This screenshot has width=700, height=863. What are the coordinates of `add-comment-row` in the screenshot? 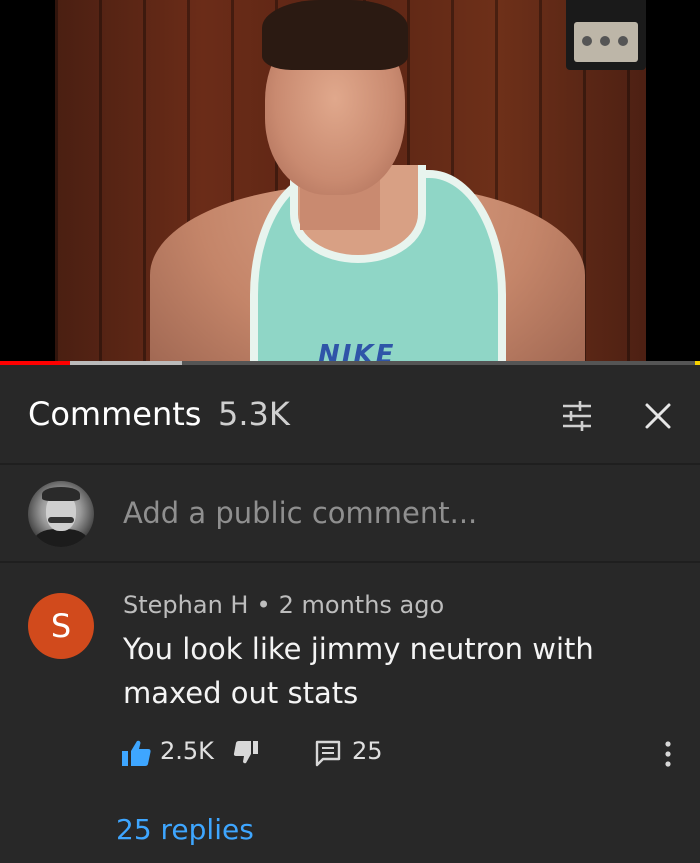 It's located at (350, 514).